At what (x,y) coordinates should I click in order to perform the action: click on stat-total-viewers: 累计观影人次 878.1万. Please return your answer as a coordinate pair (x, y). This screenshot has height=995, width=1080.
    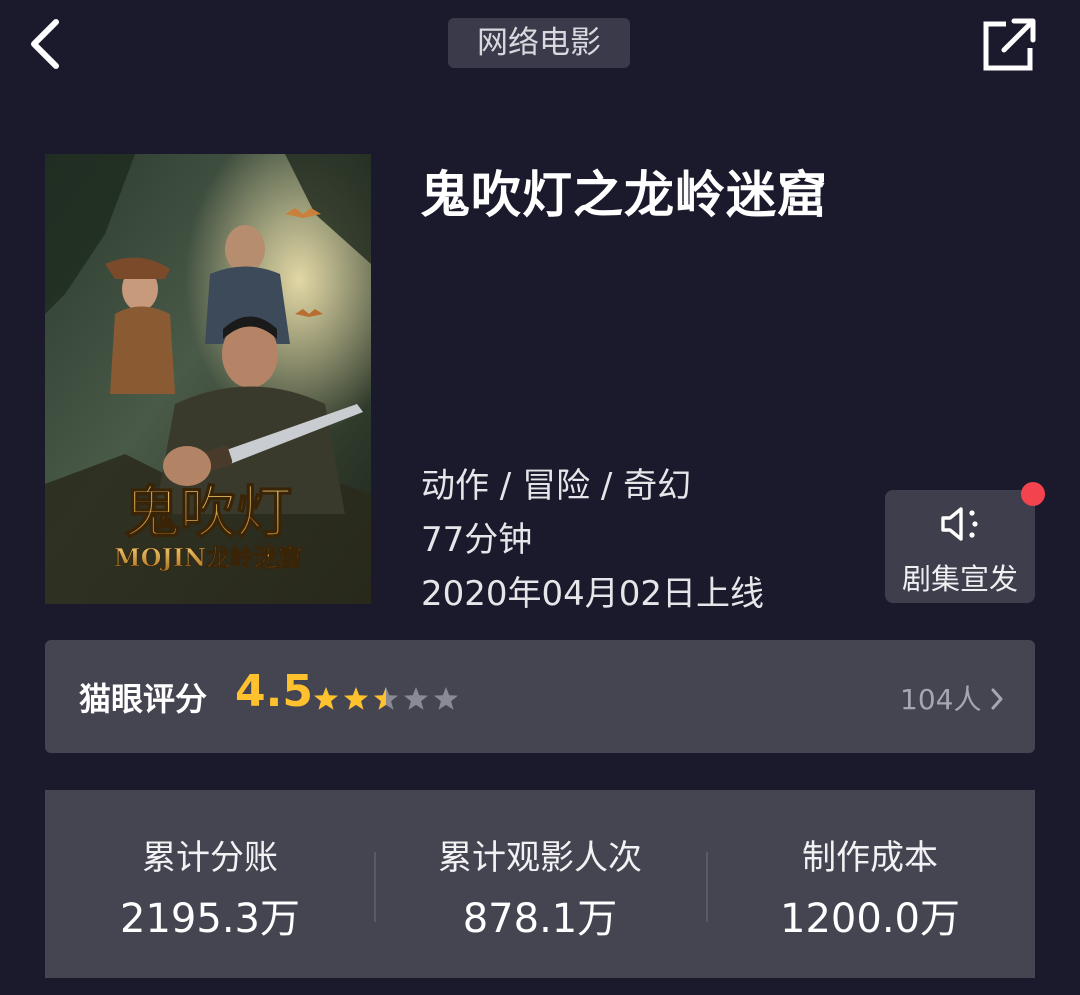
    Looking at the image, I should click on (540, 884).